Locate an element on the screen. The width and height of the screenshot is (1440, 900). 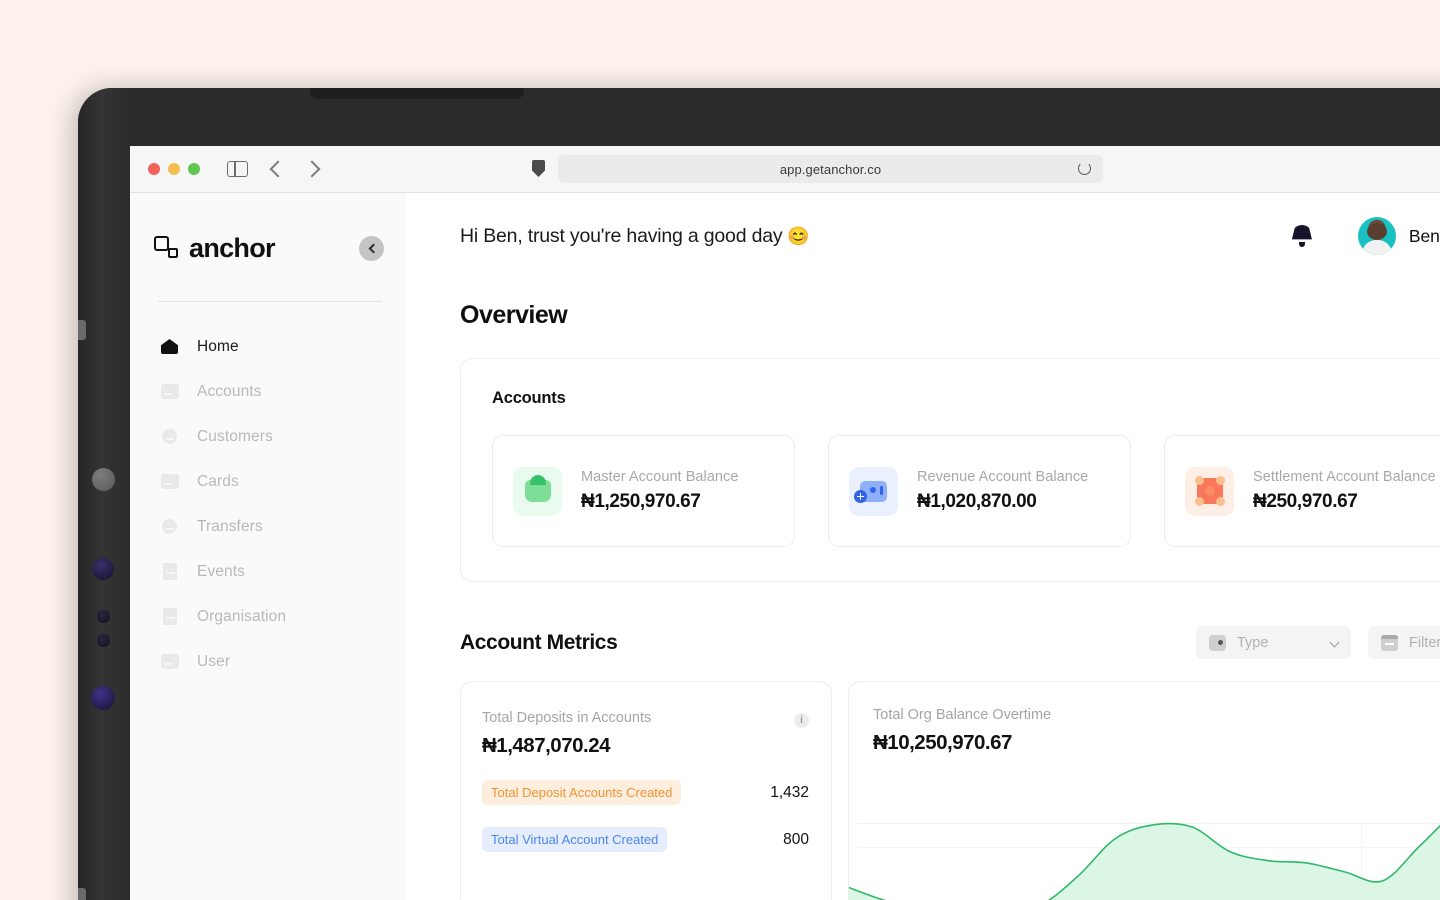
sidebar-item-label: Events is located at coordinates (221, 571).